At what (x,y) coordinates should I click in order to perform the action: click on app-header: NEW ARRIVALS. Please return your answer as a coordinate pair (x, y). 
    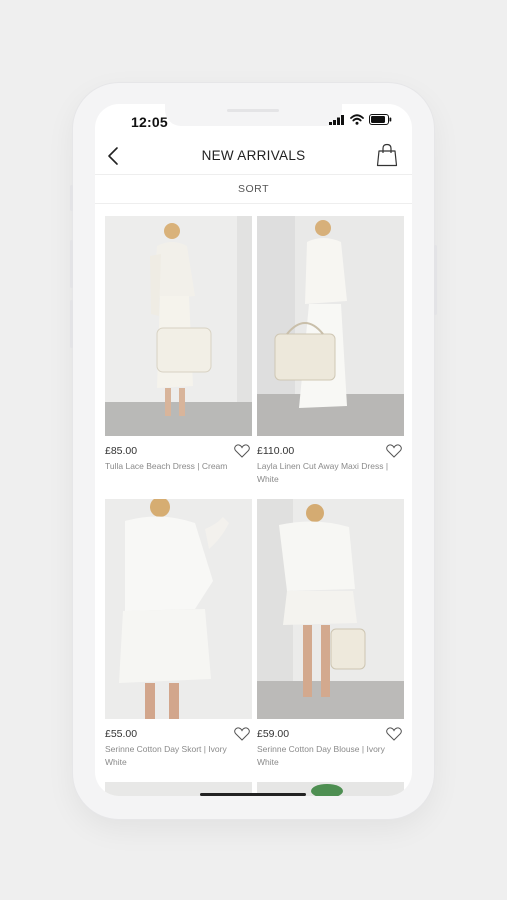
    Looking at the image, I should click on (253, 156).